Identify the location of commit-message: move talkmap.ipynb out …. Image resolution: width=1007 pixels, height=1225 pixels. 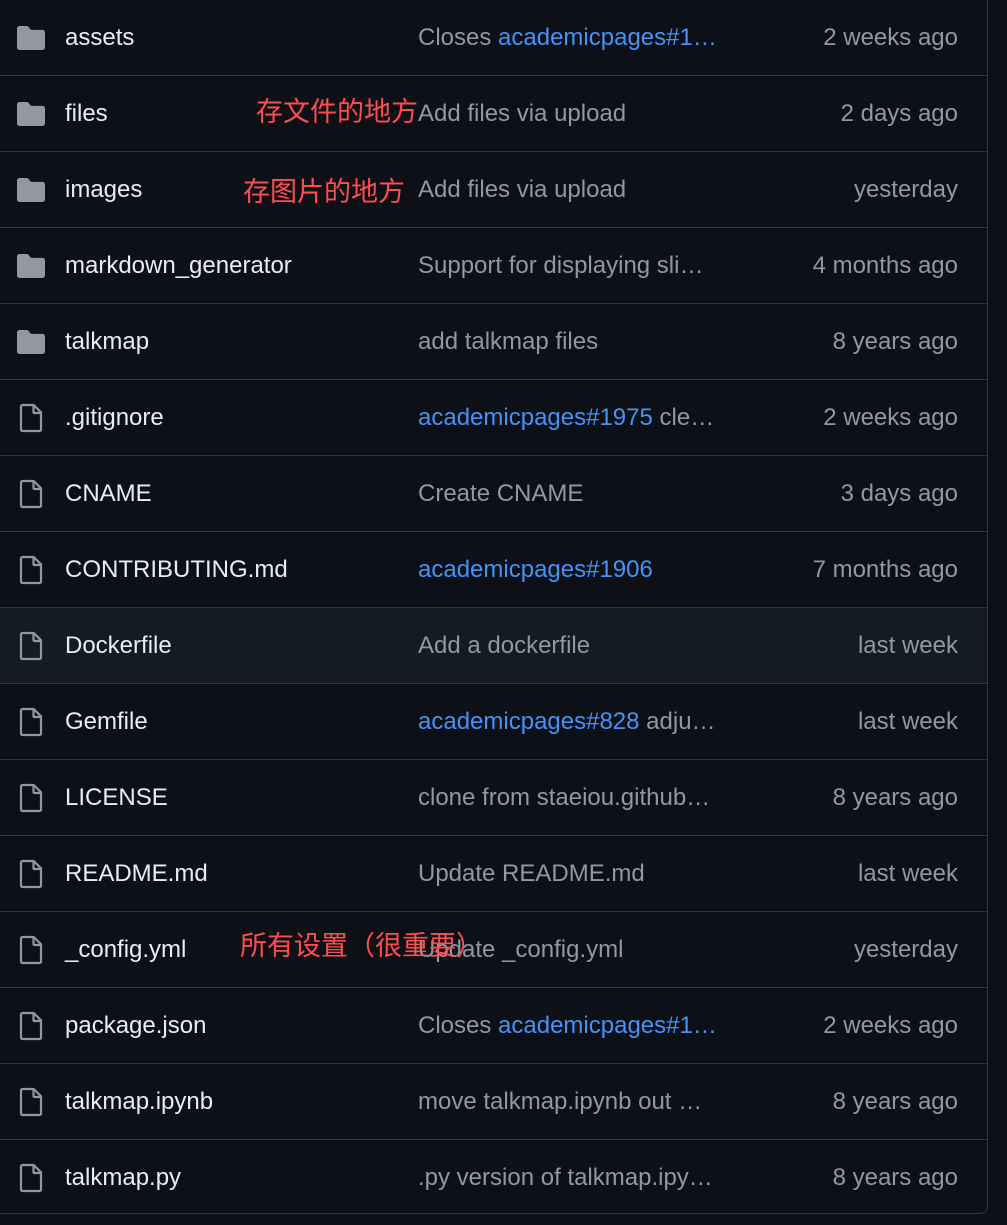
(577, 1102).